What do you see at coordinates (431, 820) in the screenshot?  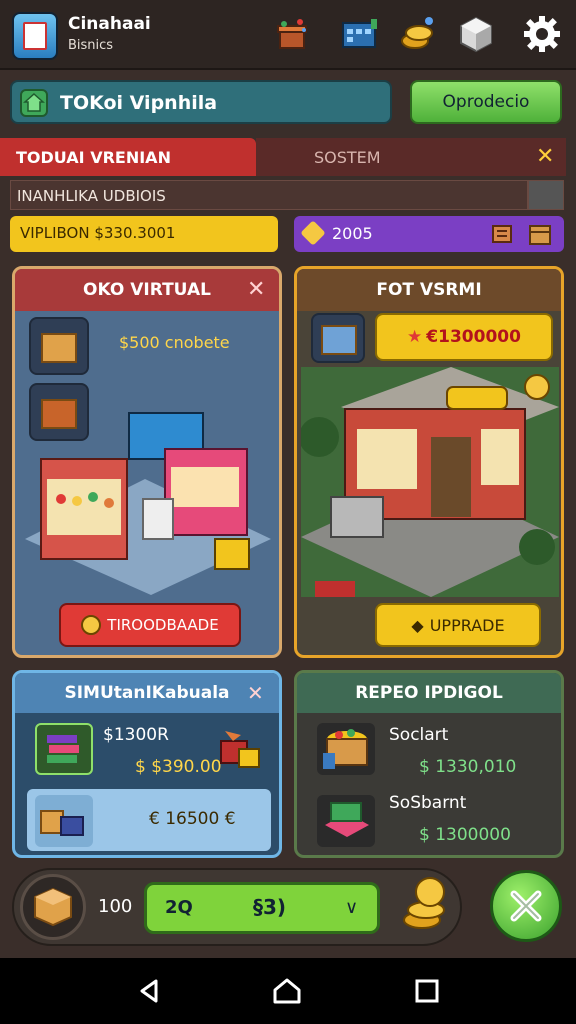 I see `list-item: SoSbarnt $ 1300000` at bounding box center [431, 820].